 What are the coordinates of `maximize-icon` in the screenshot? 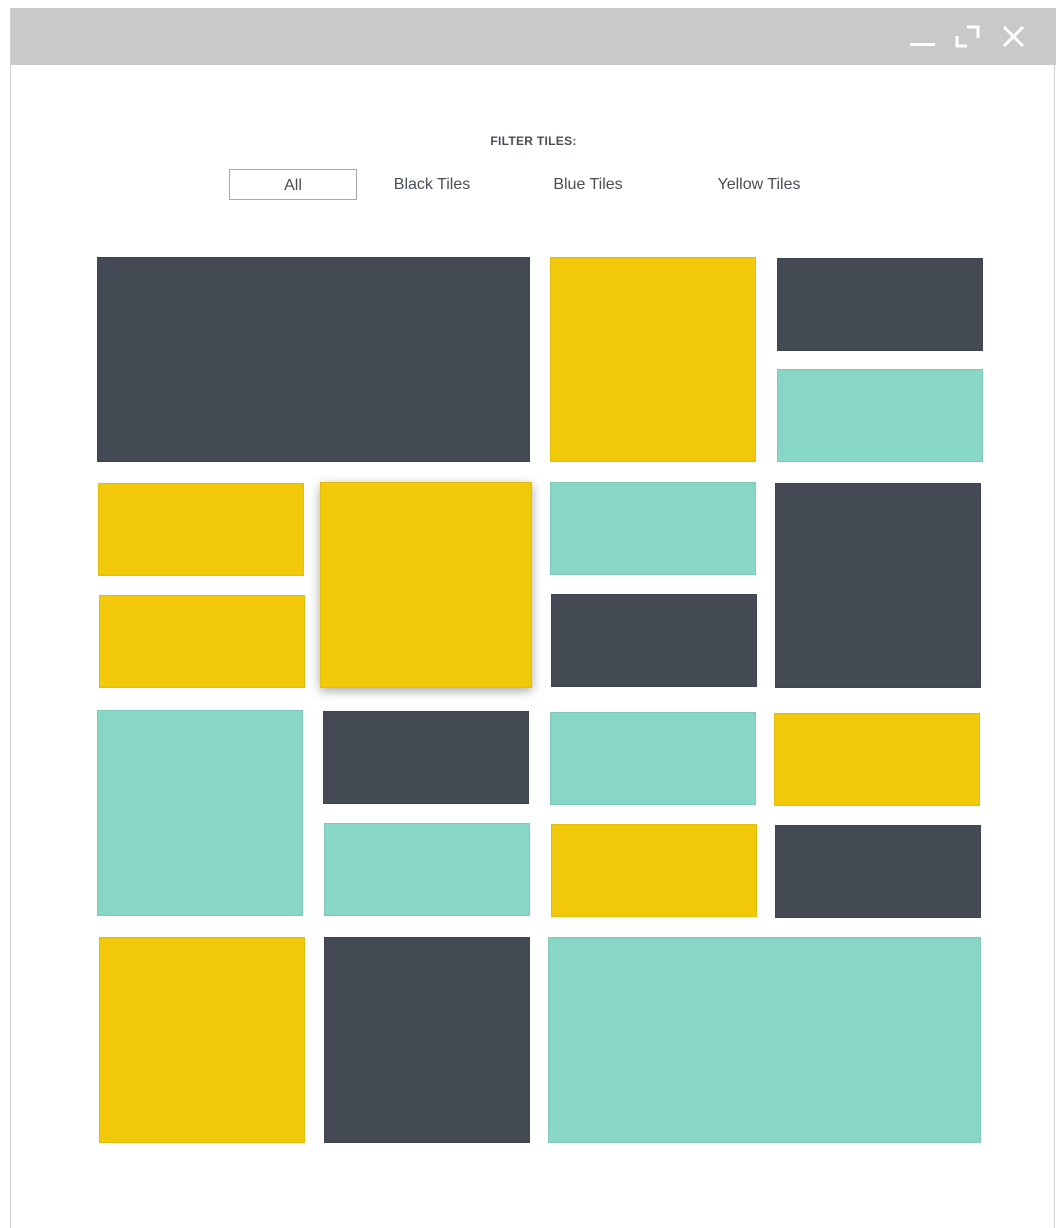 It's located at (967, 36).